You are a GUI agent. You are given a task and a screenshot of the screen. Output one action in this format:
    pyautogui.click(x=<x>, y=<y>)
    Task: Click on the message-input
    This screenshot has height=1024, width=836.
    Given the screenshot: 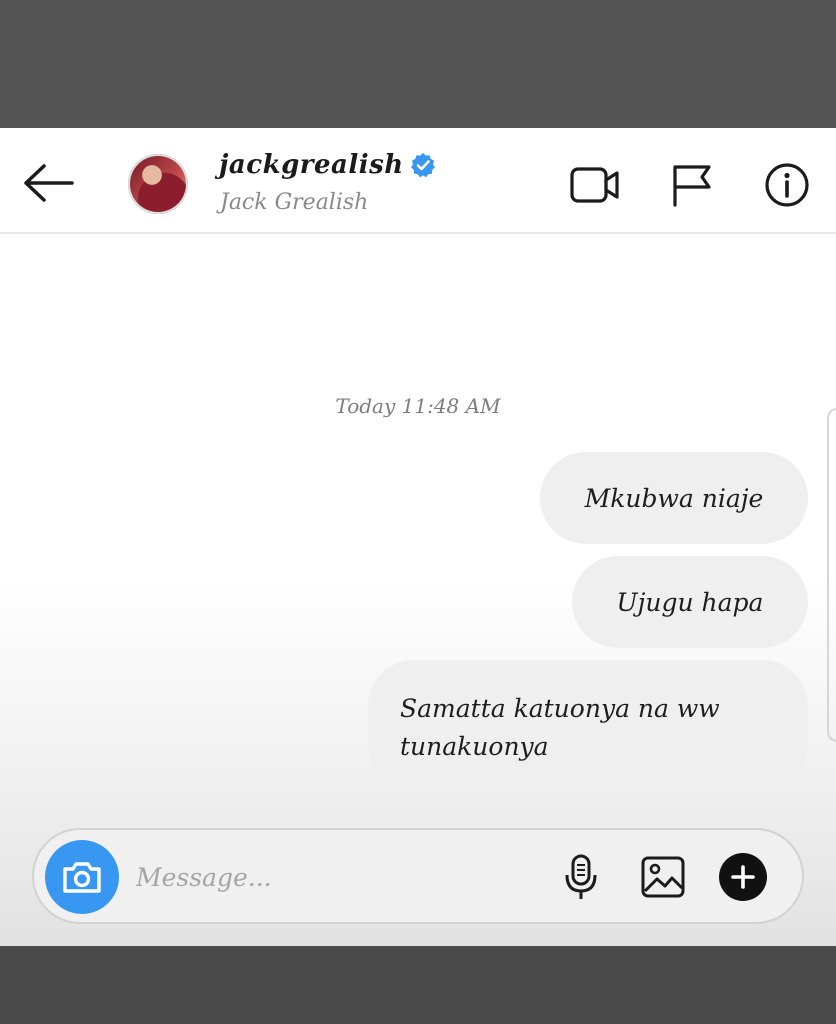 What is the action you would take?
    pyautogui.click(x=336, y=877)
    